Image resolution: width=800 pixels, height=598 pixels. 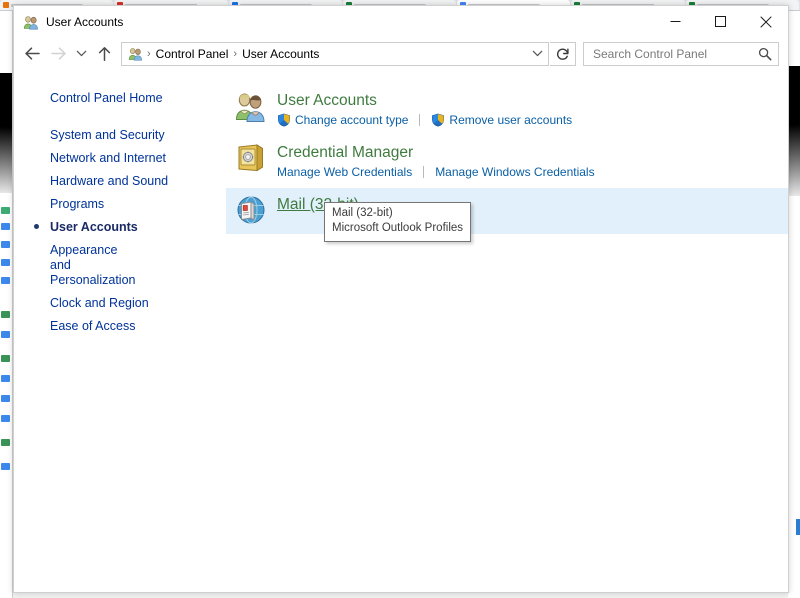 What do you see at coordinates (104, 54) in the screenshot?
I see `up-button` at bounding box center [104, 54].